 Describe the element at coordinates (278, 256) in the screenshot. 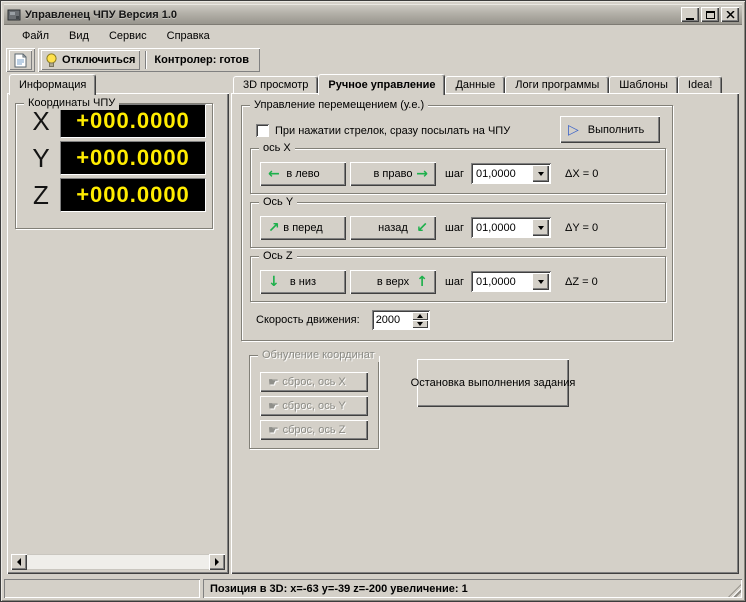

I see `axis-z-group-title: Ось Z` at that location.